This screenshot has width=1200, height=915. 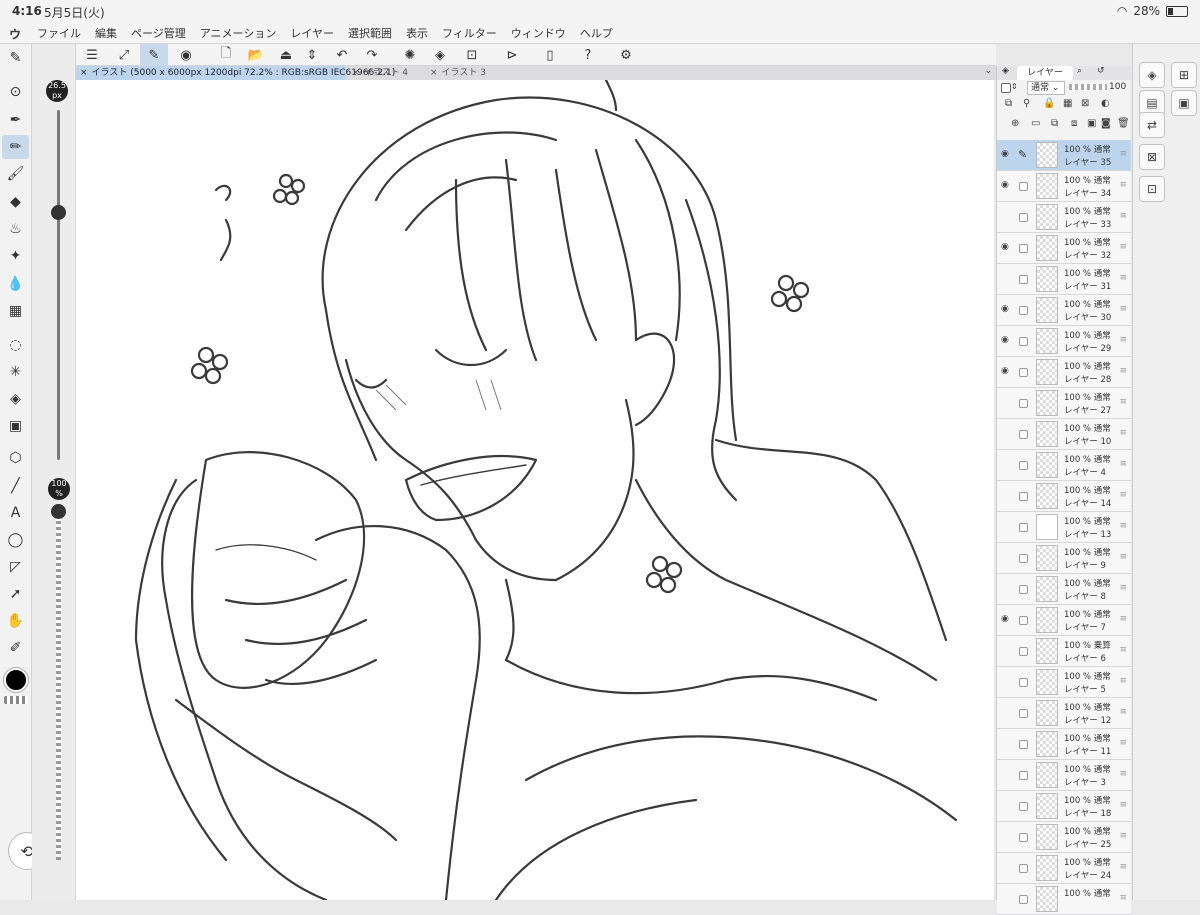 I want to click on close-icon: ×, so click(x=434, y=73).